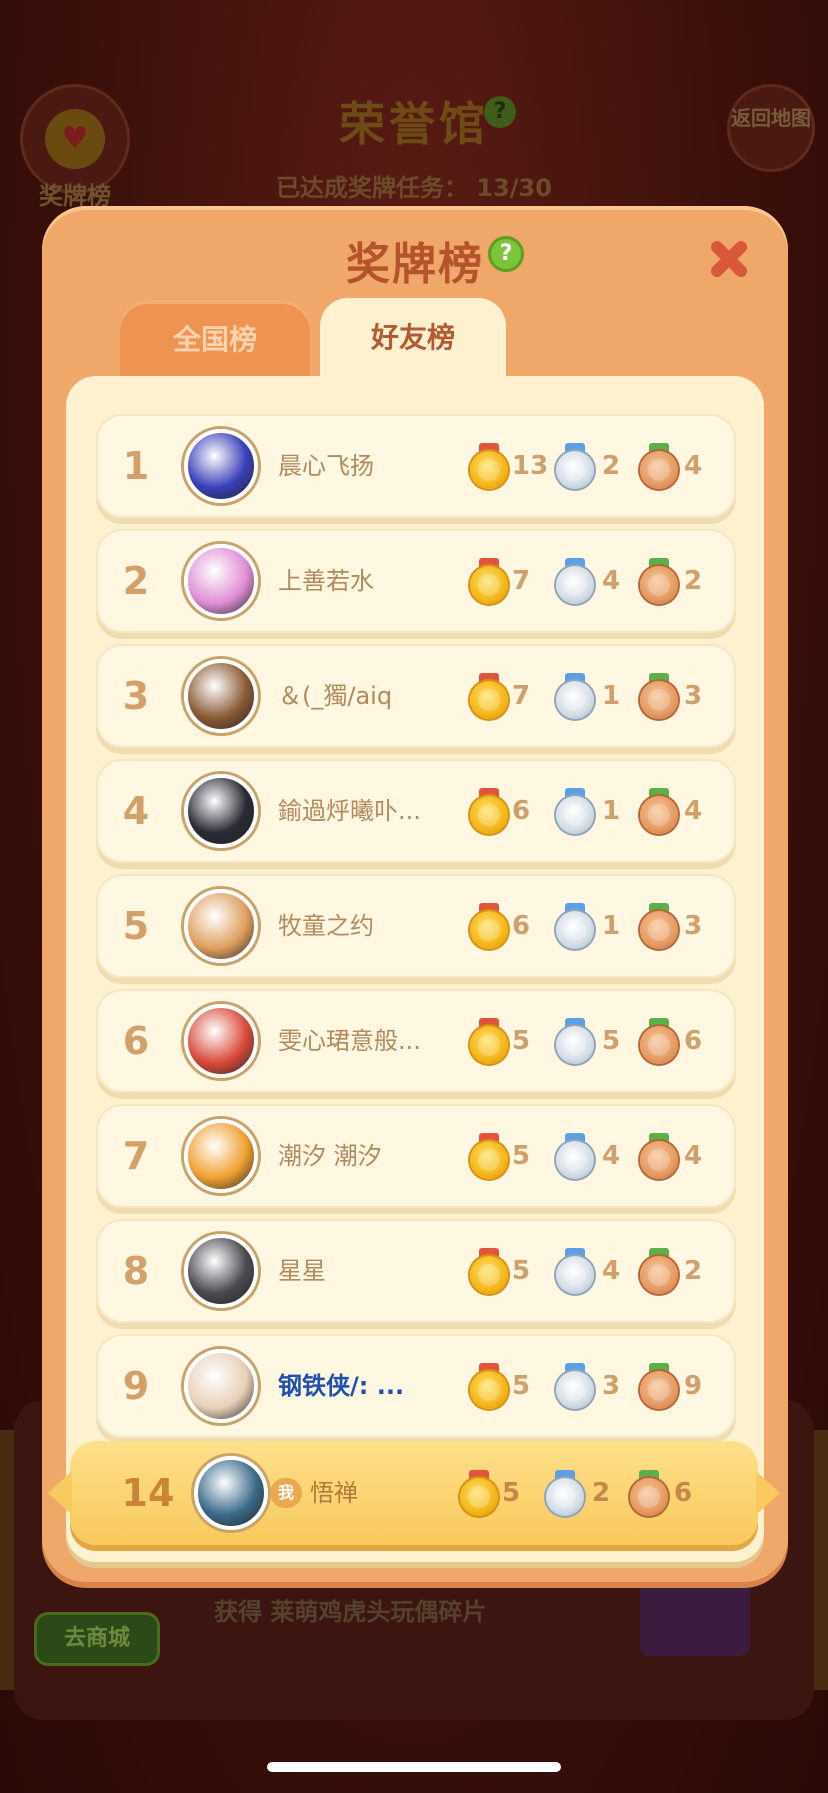 Image resolution: width=828 pixels, height=1793 pixels. I want to click on leaderboard-row: 2 上善若水 7 4 2, so click(416, 581).